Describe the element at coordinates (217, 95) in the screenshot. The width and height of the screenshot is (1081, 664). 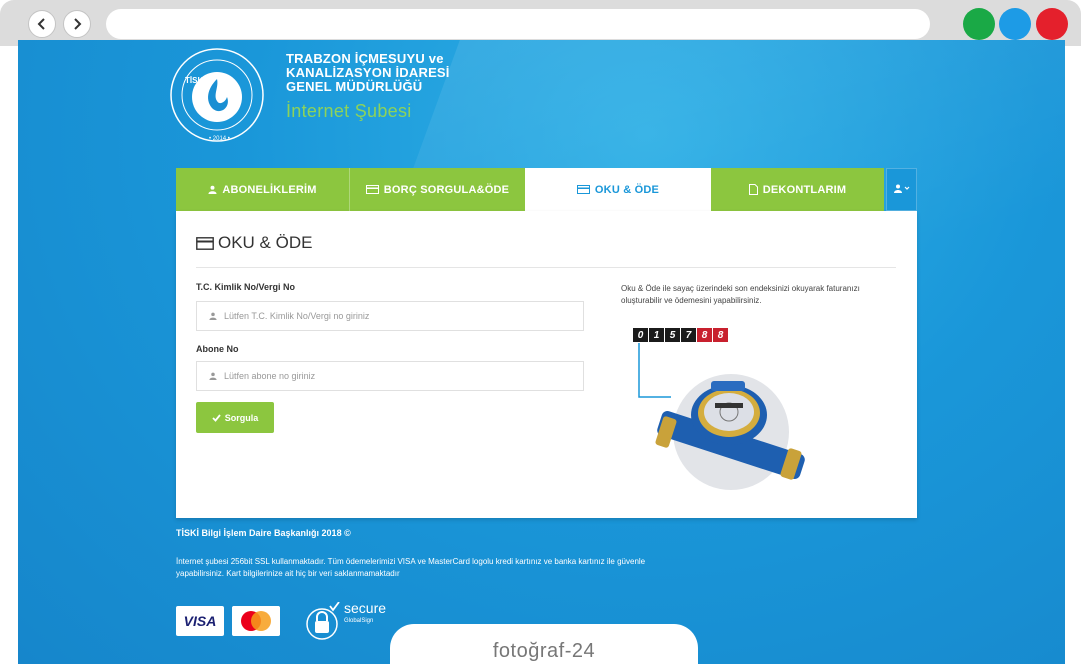
I see `tiski-logo-seal: TİSKİ • 2014 •` at that location.